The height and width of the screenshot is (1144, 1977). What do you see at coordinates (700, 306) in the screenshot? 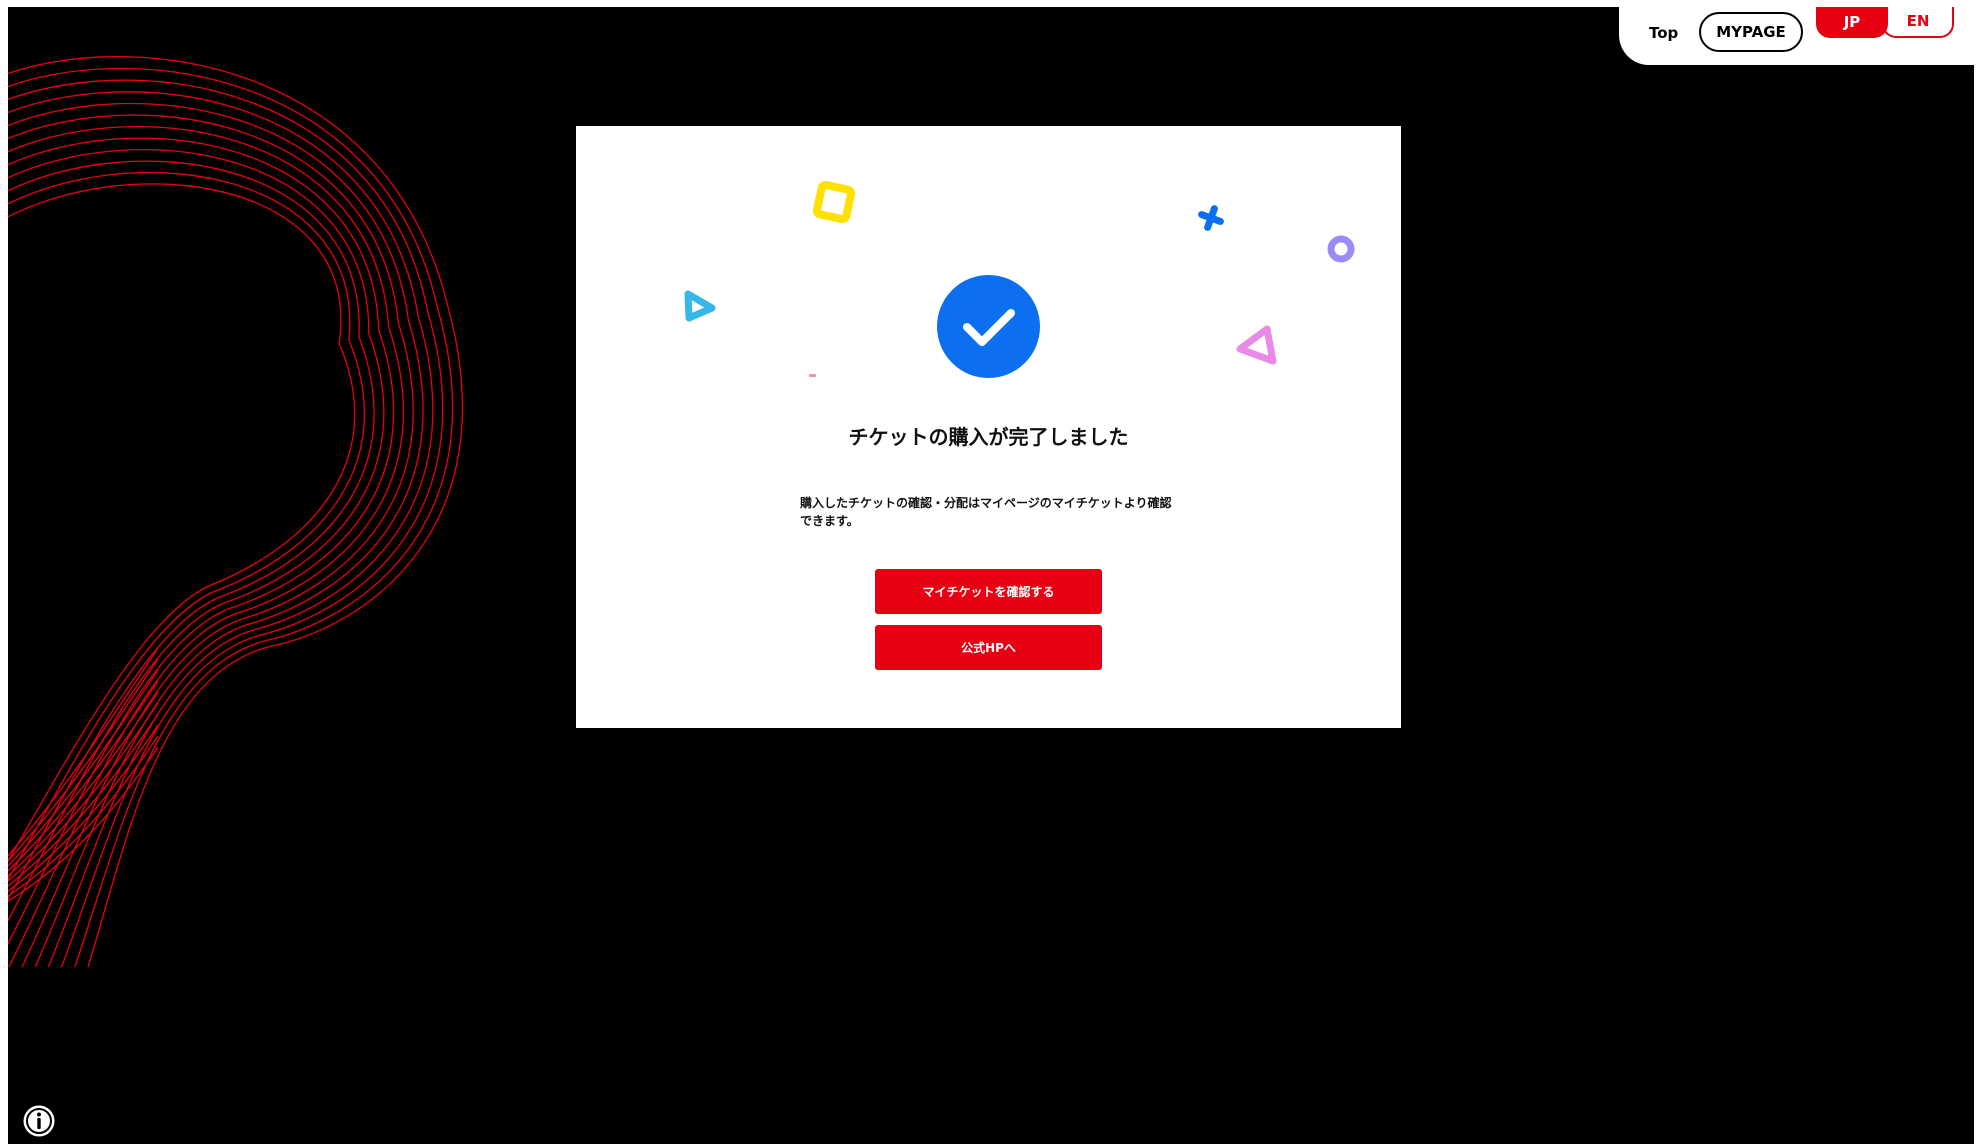
I see `cyan-triangle-icon` at bounding box center [700, 306].